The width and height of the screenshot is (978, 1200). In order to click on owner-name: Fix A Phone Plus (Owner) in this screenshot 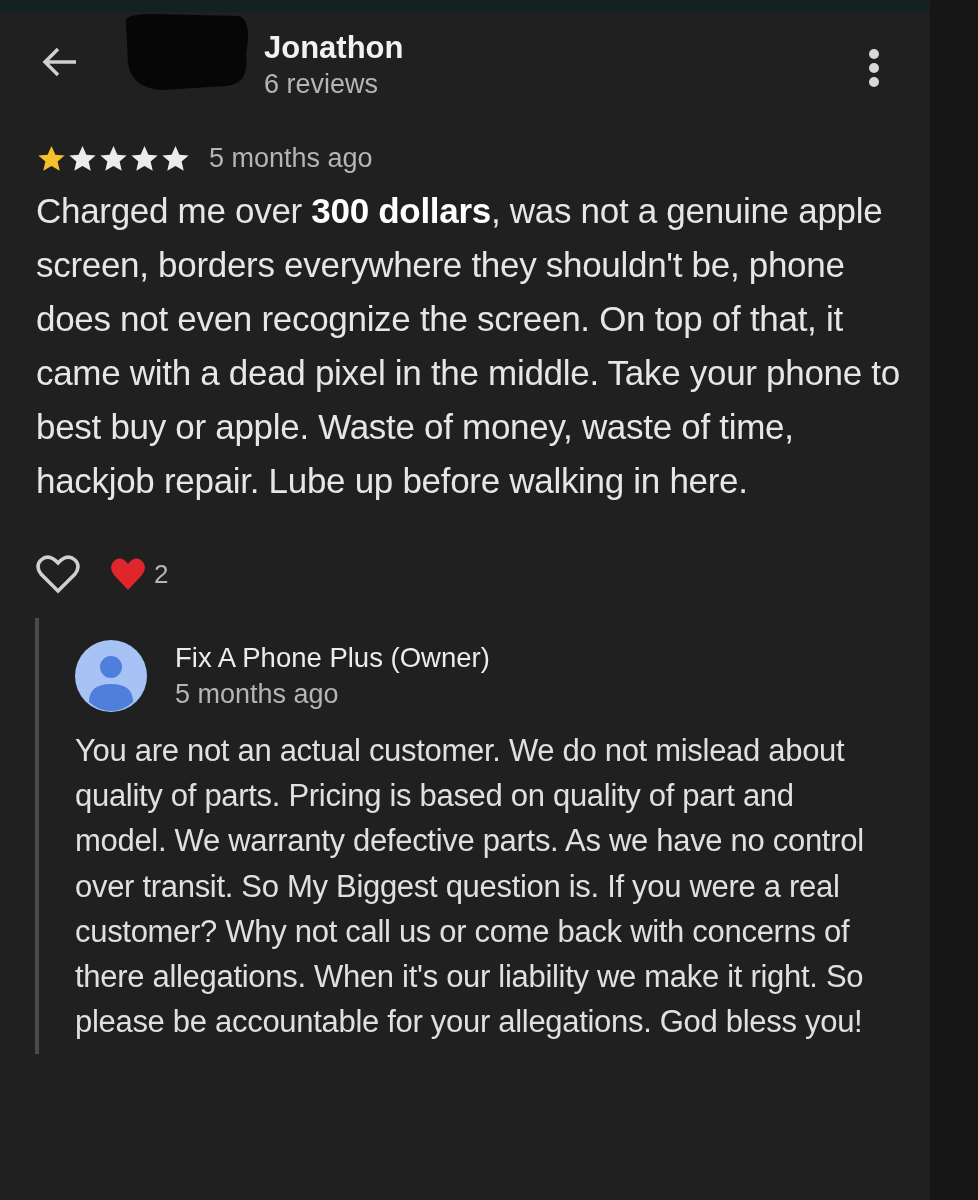, I will do `click(332, 658)`.